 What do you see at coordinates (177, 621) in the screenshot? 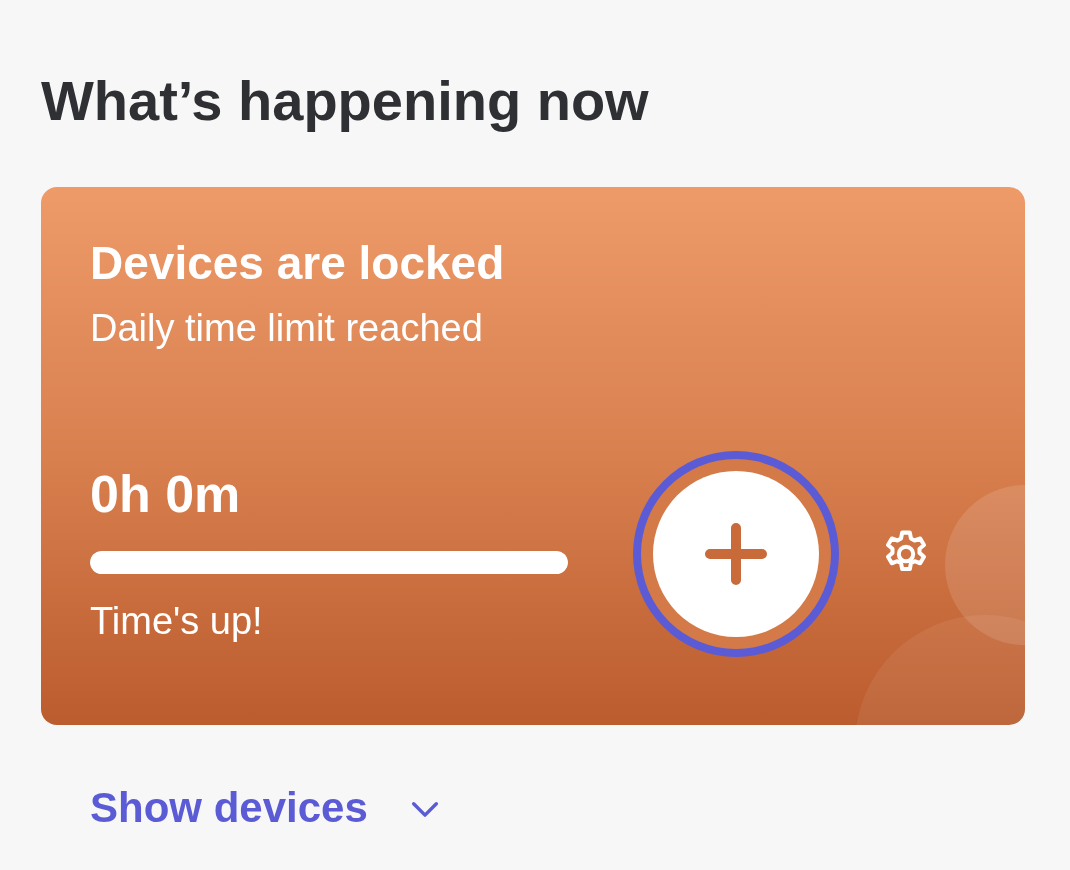
I see `status-text: Time's up!` at bounding box center [177, 621].